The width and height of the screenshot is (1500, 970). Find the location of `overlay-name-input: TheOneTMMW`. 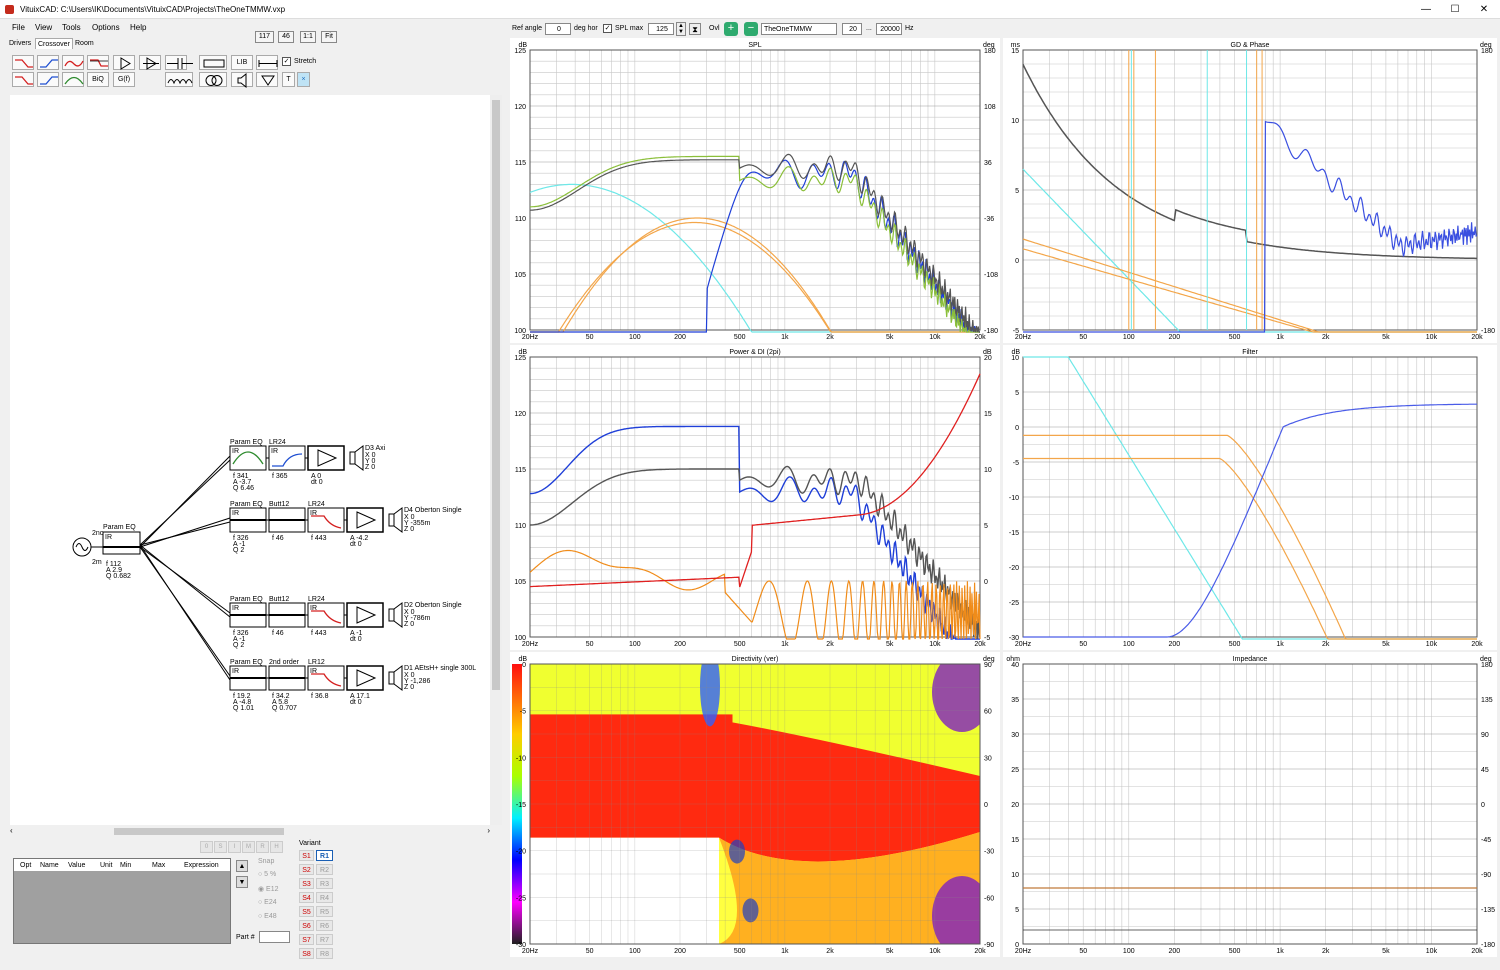

overlay-name-input: TheOneTMMW is located at coordinates (799, 29).